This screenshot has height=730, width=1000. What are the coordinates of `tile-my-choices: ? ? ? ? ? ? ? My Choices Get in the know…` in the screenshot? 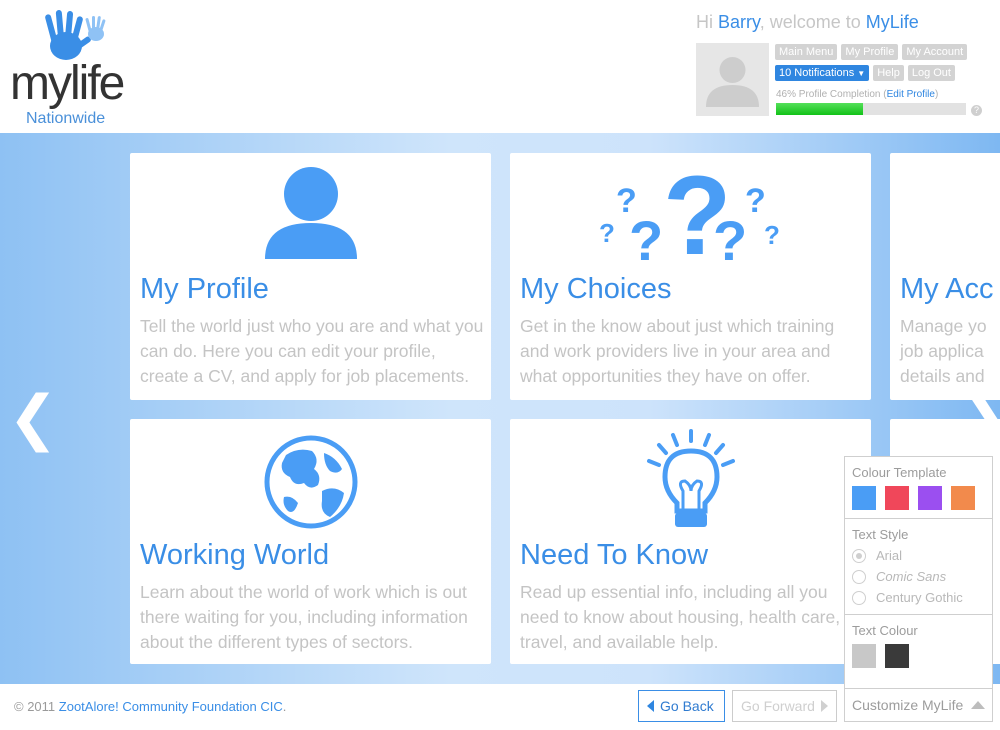 It's located at (690, 276).